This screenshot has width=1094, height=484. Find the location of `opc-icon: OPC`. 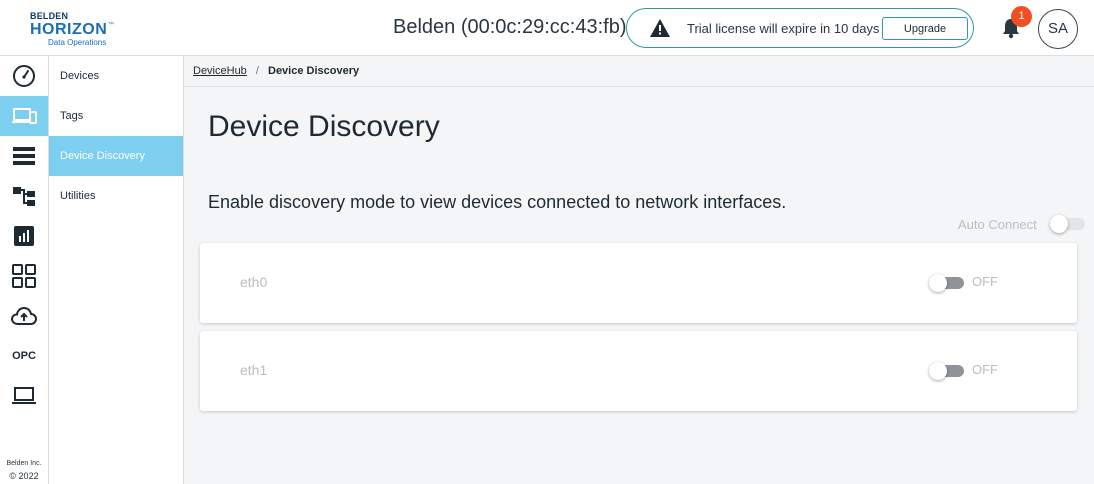

opc-icon: OPC is located at coordinates (24, 356).